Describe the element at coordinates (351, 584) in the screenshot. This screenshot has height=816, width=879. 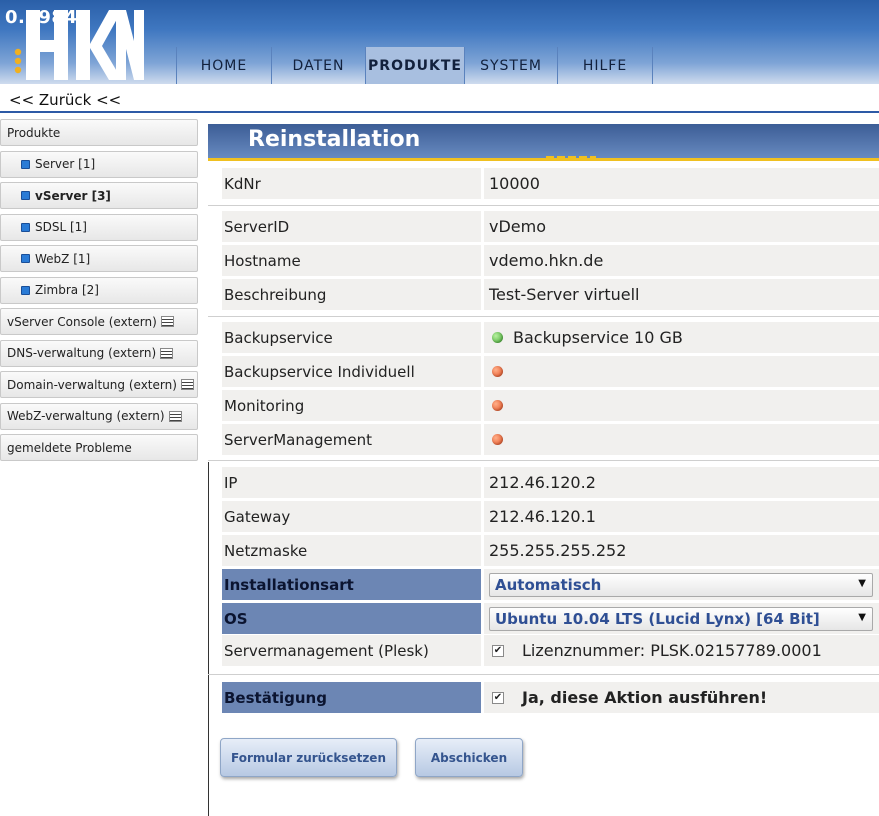
I see `field-label: Installationsart` at that location.